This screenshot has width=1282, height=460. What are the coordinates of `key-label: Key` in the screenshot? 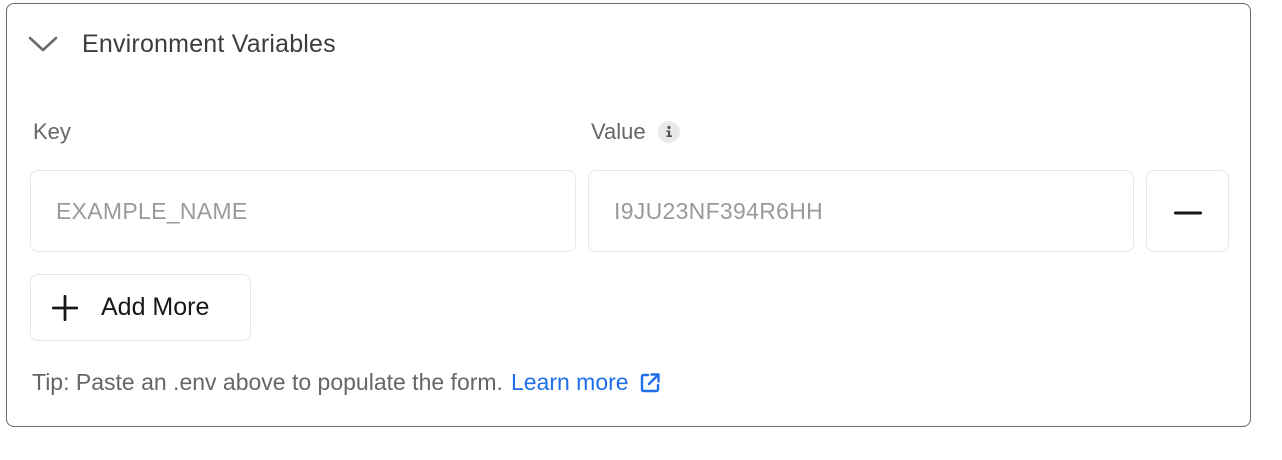 It's located at (52, 132).